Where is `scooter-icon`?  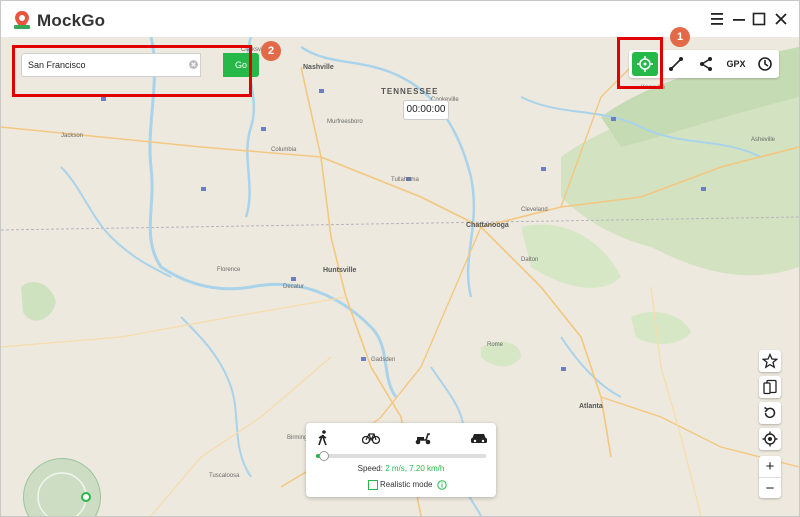
scooter-icon is located at coordinates (423, 439).